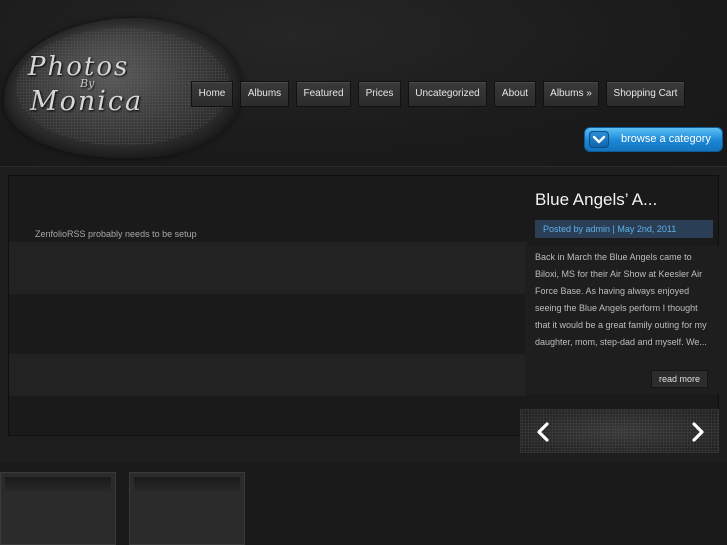  Describe the element at coordinates (543, 432) in the screenshot. I see `arrow-left-icon` at that location.